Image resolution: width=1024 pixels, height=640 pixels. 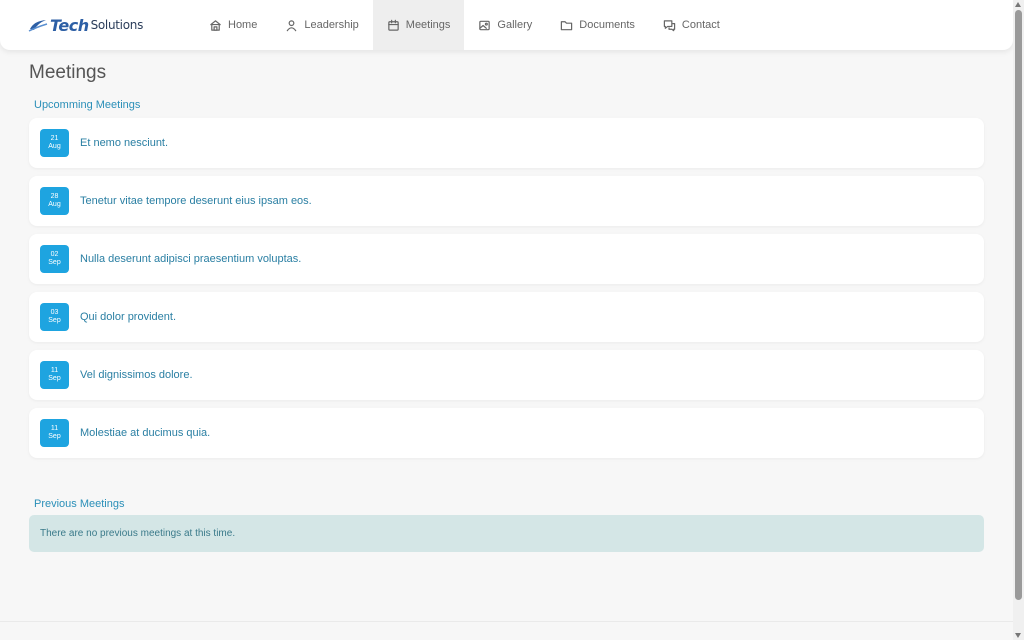 What do you see at coordinates (243, 25) in the screenshot?
I see `nav-home-label: Home` at bounding box center [243, 25].